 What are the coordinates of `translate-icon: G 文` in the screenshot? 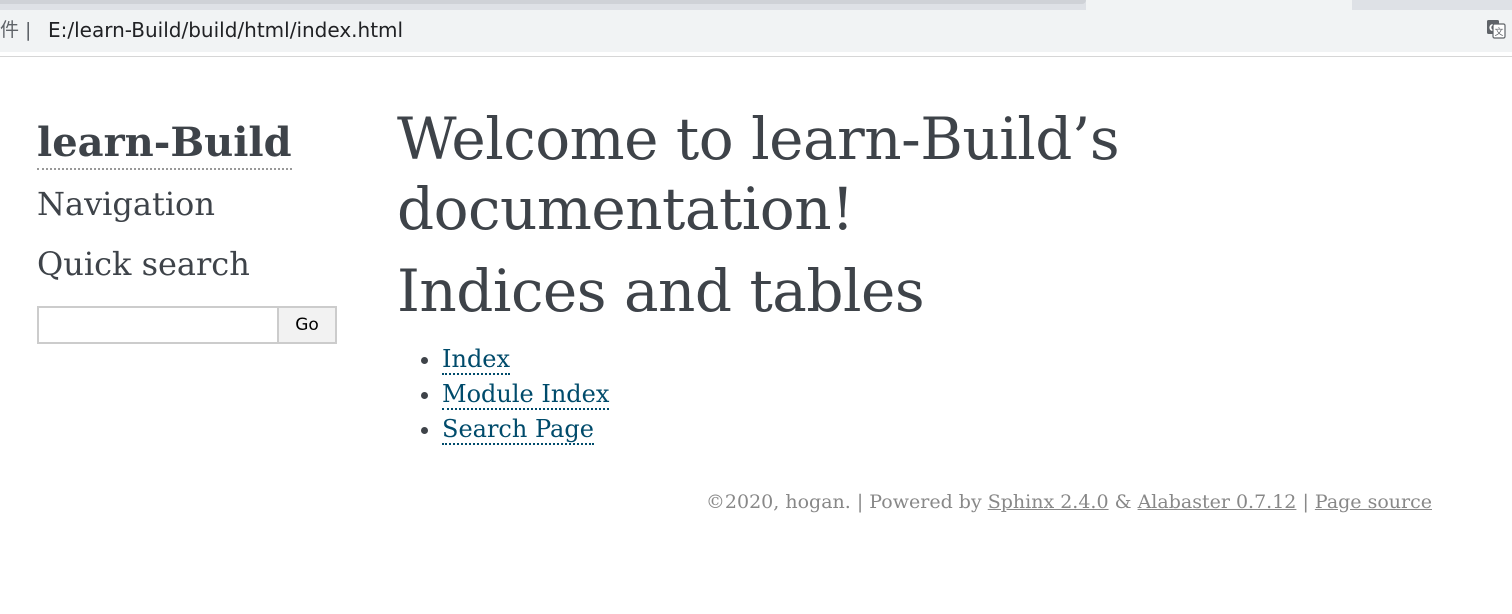 It's located at (1496, 29).